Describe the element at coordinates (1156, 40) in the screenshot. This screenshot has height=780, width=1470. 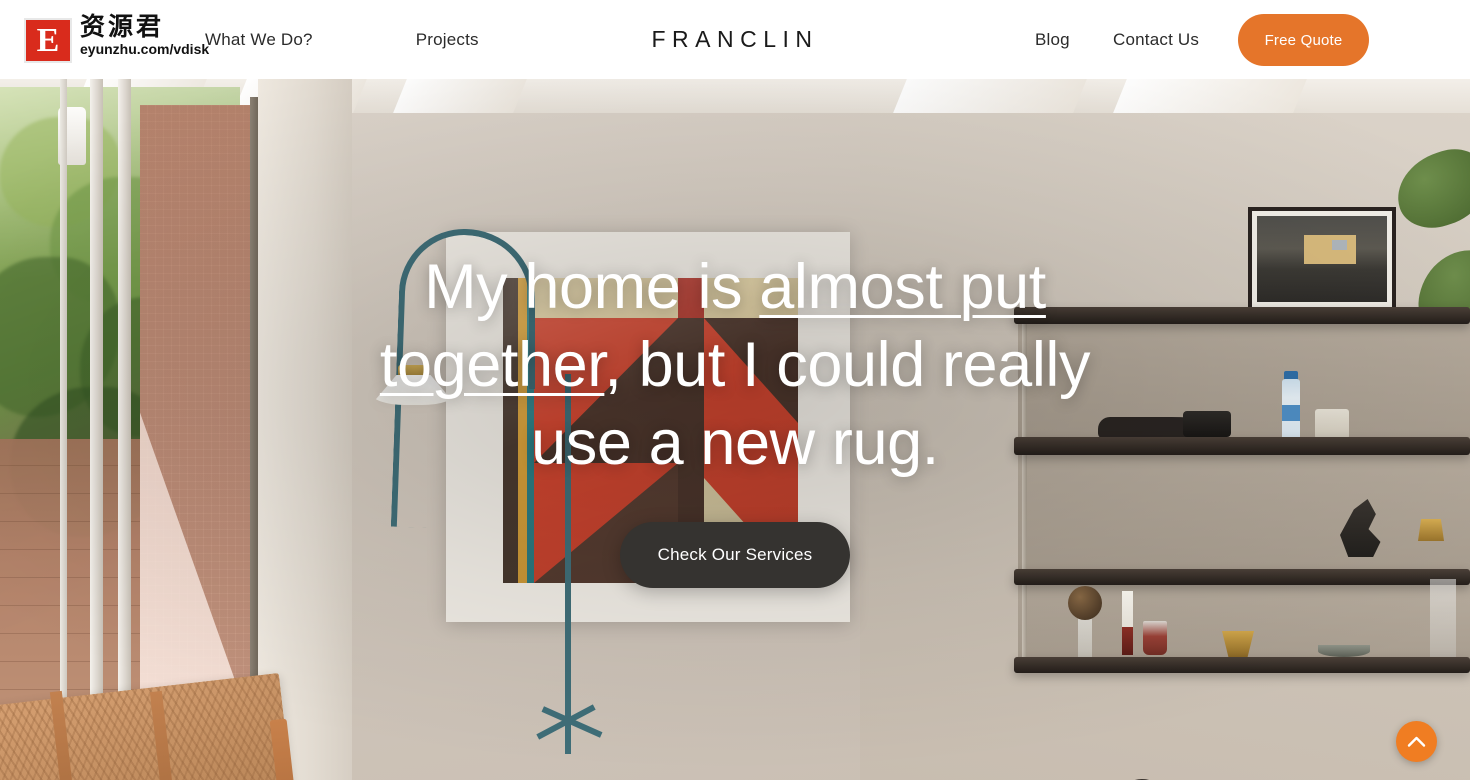
I see `nav-contact-us: Contact Us` at that location.